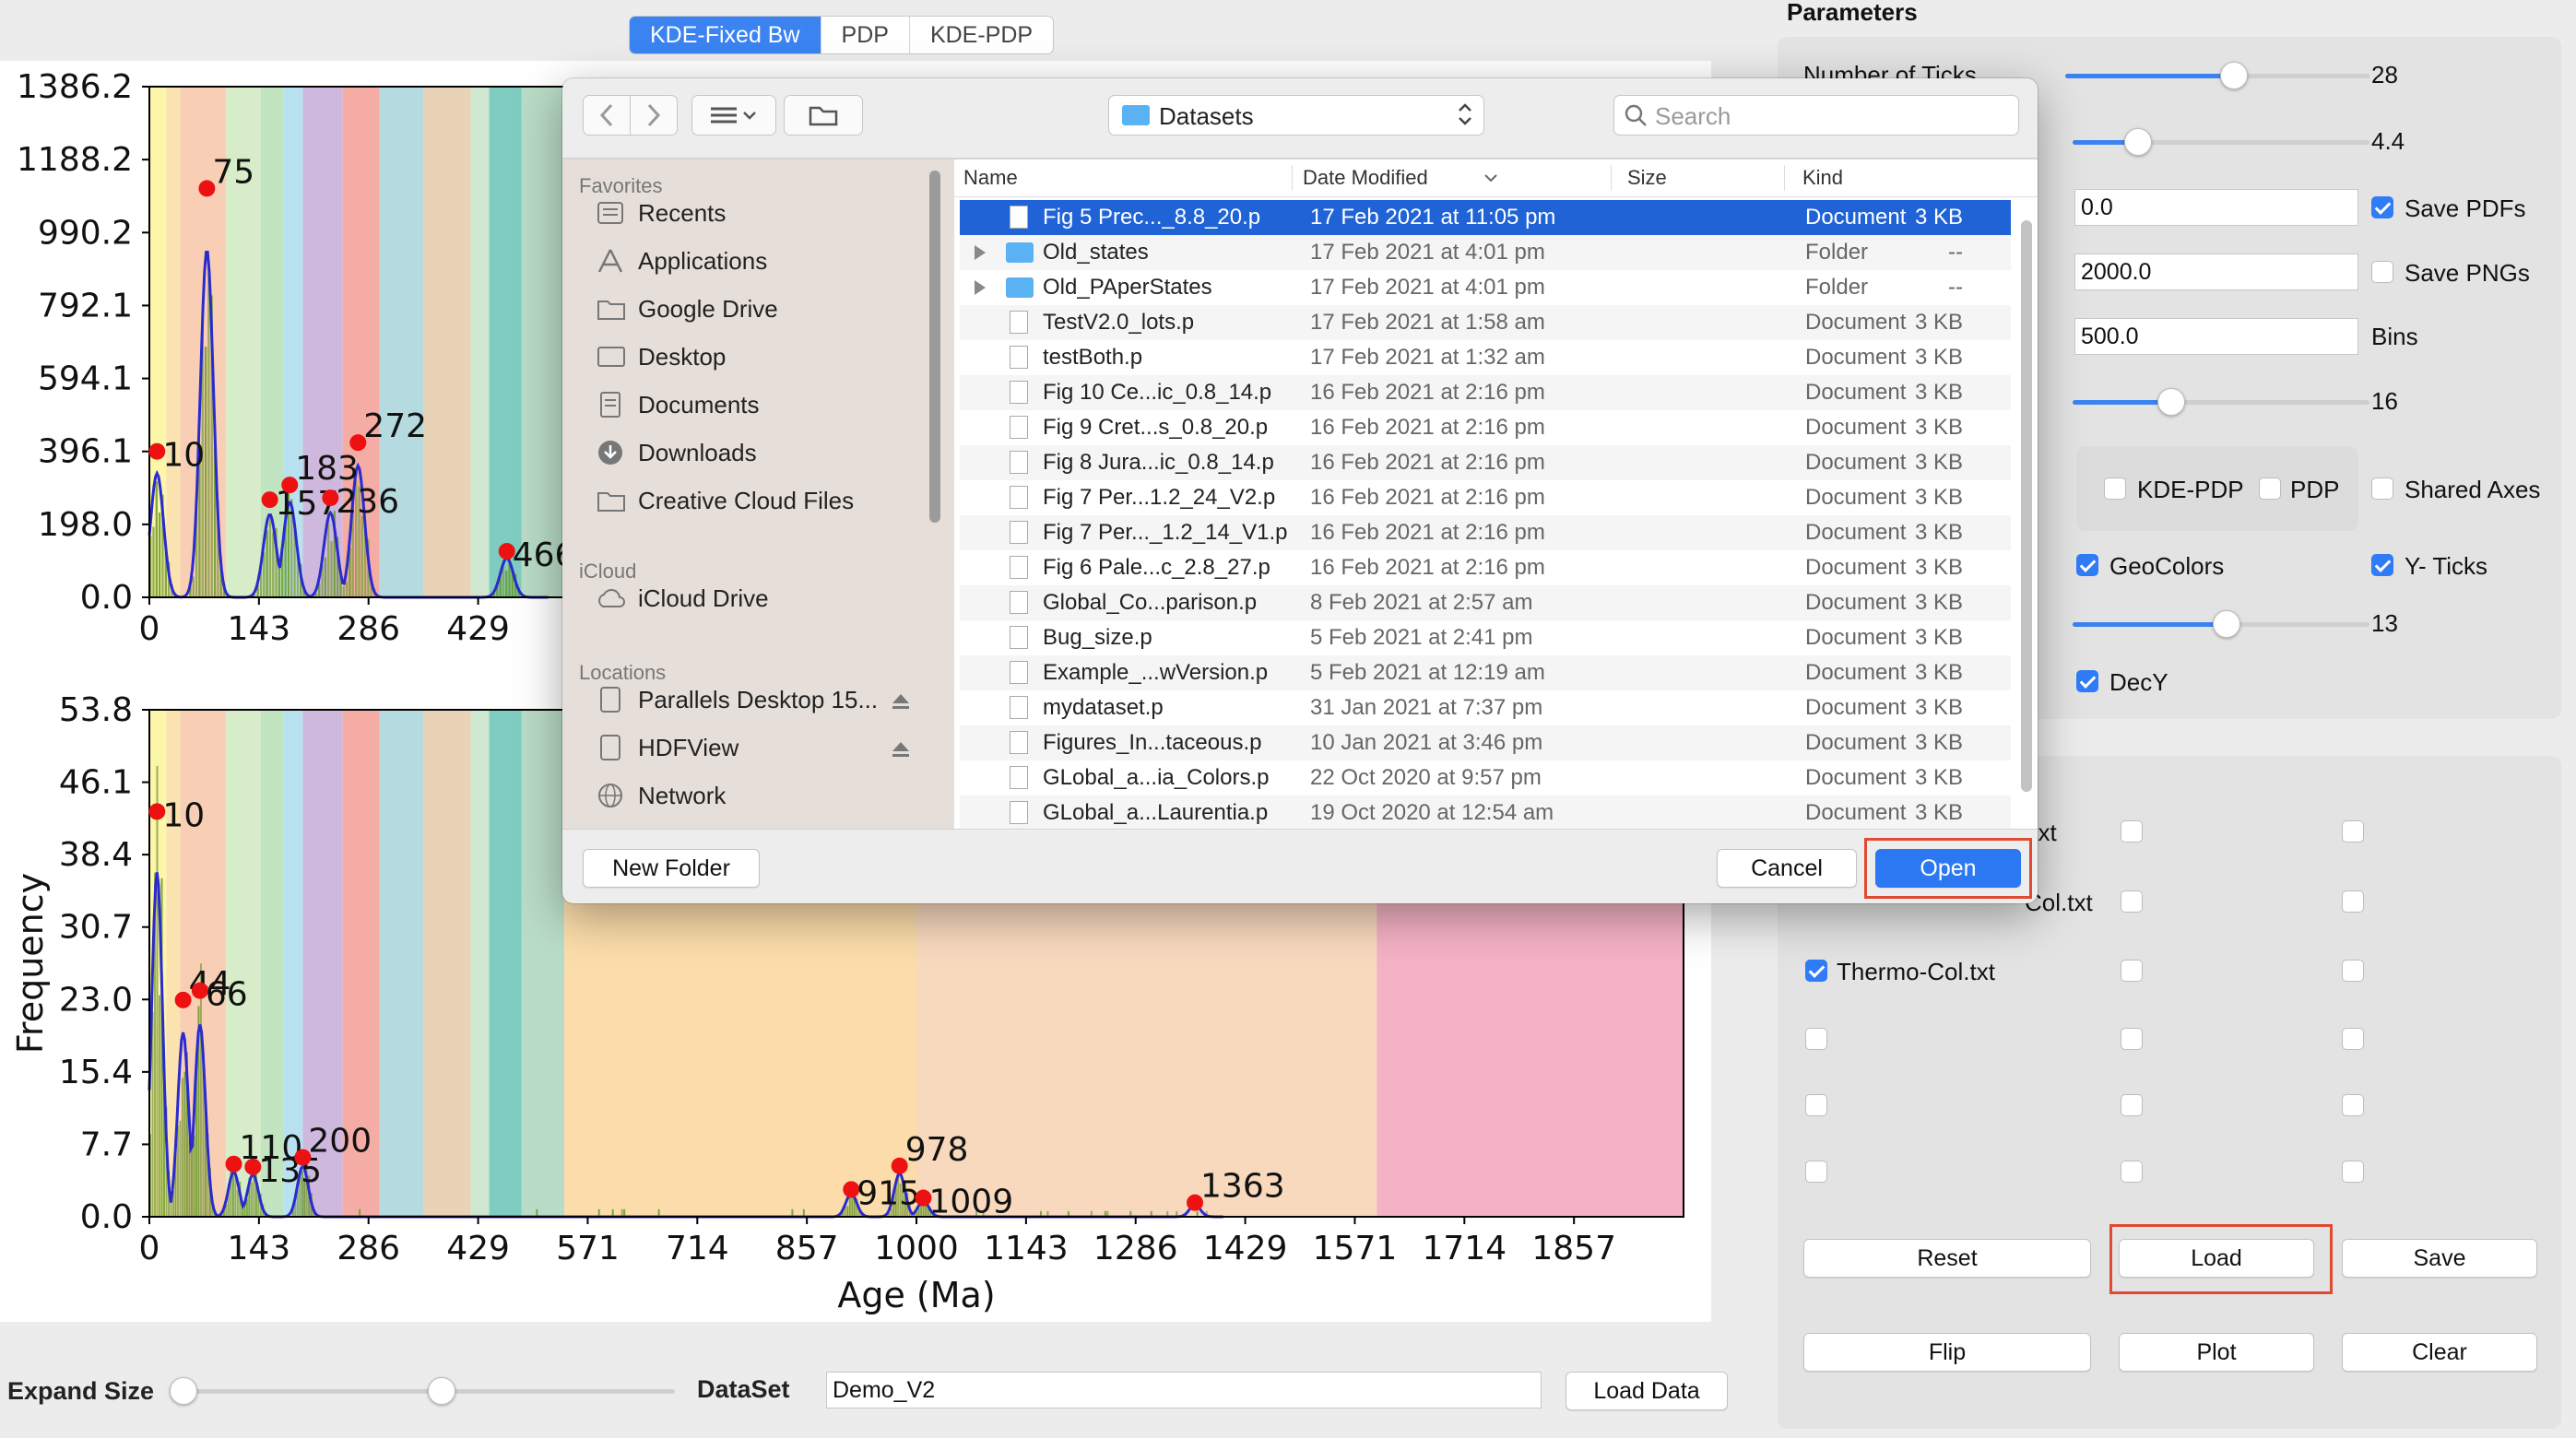  I want to click on new-folder-toolbar-button, so click(823, 115).